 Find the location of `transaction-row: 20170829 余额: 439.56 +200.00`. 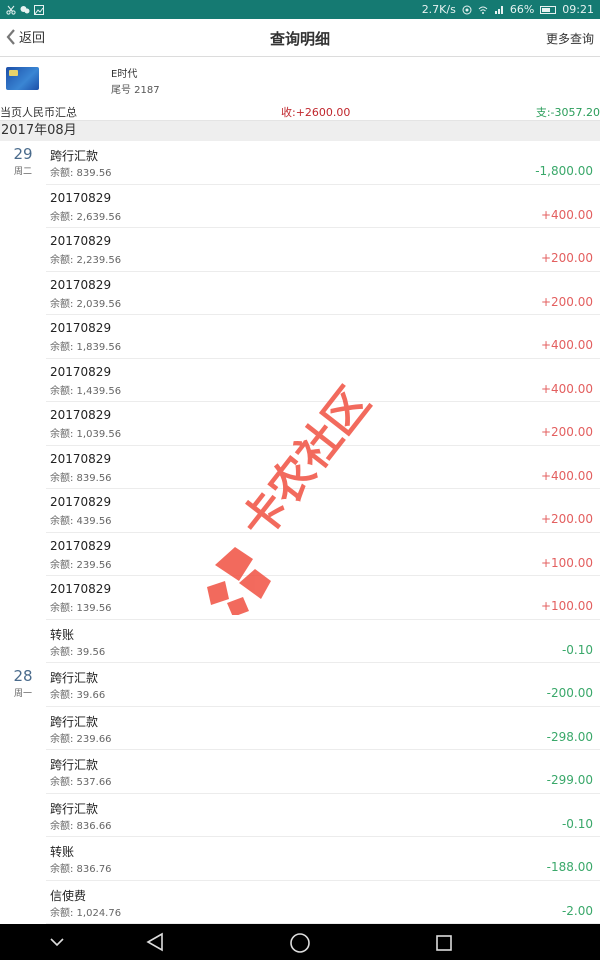

transaction-row: 20170829 余额: 439.56 +200.00 is located at coordinates (300, 511).